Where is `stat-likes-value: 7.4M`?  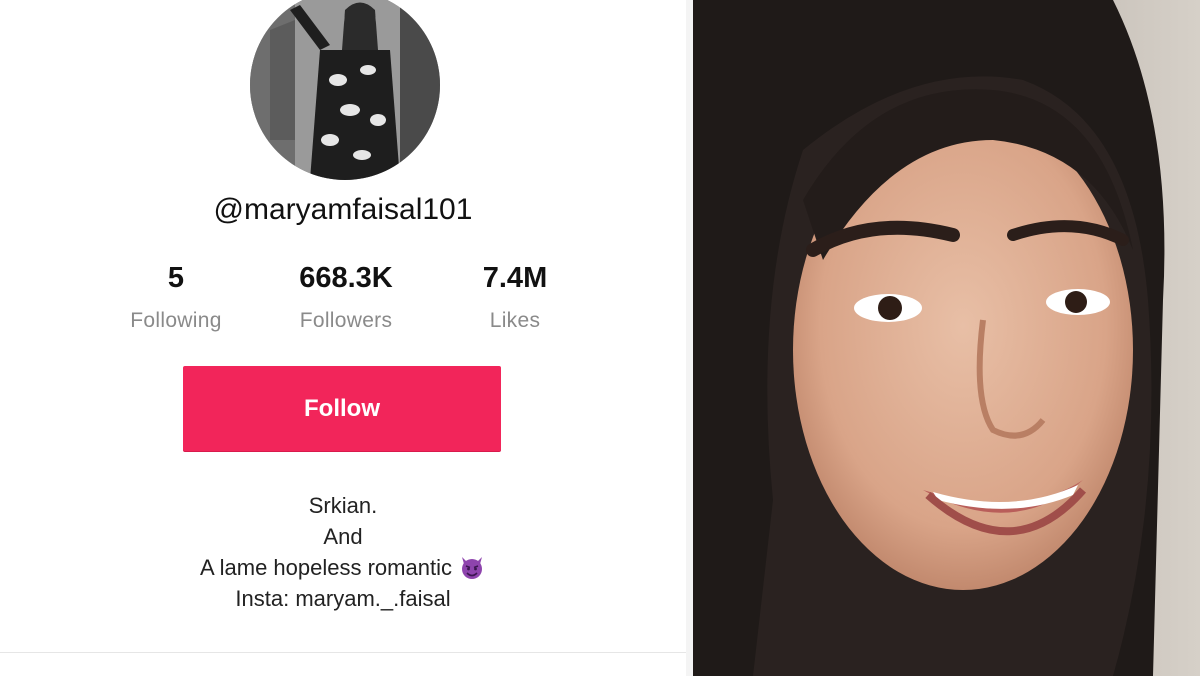
stat-likes-value: 7.4M is located at coordinates (515, 278).